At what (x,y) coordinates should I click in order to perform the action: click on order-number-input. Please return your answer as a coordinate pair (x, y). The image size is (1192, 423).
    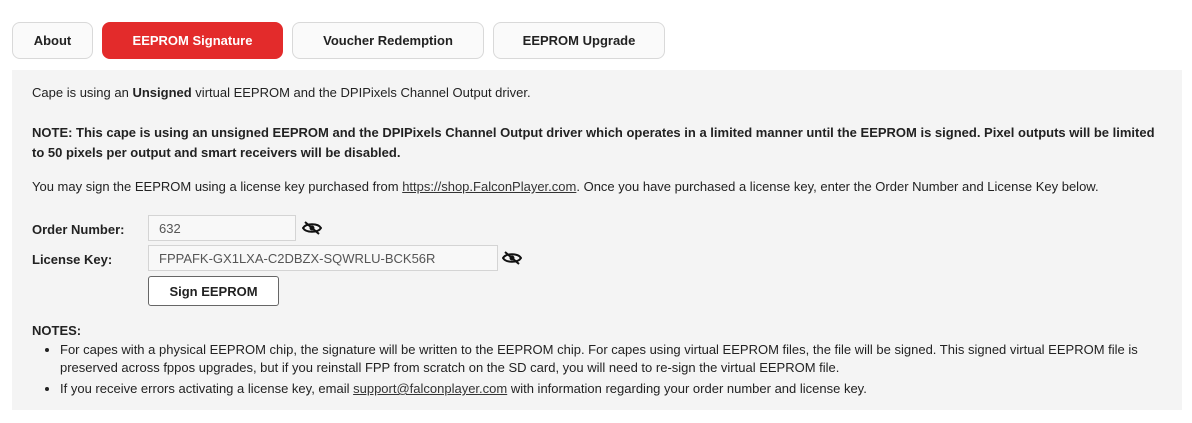
    Looking at the image, I should click on (222, 228).